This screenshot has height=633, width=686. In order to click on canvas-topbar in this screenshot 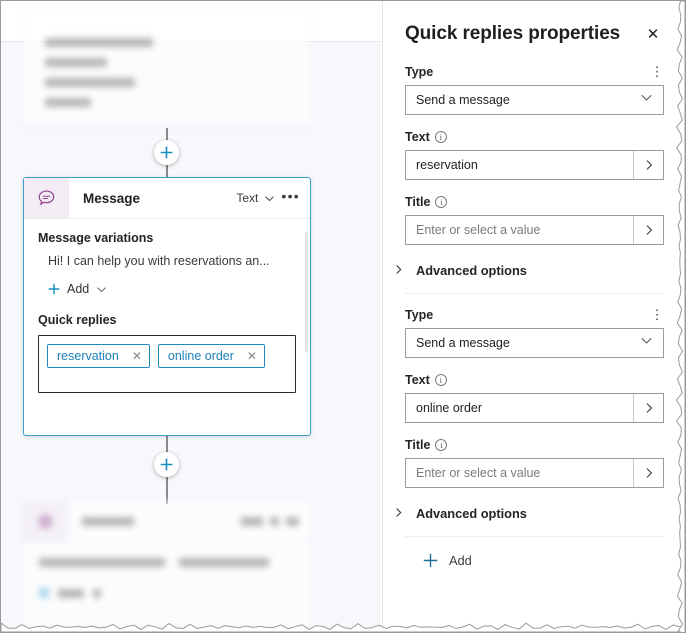, I will do `click(191, 21)`.